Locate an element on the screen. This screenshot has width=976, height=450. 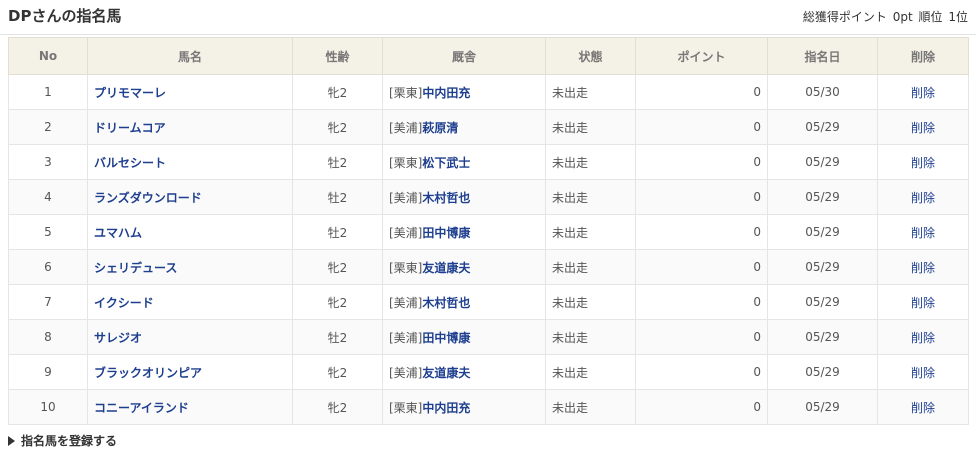
column-header-name: 馬名 is located at coordinates (190, 56).